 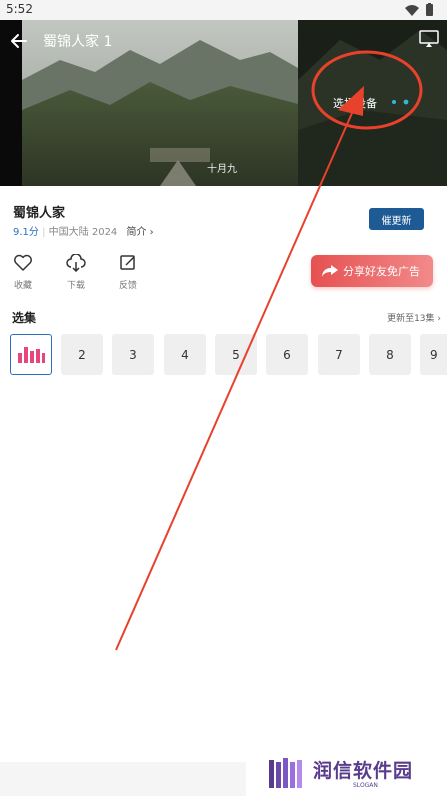 What do you see at coordinates (236, 354) in the screenshot?
I see `episode-button: 5` at bounding box center [236, 354].